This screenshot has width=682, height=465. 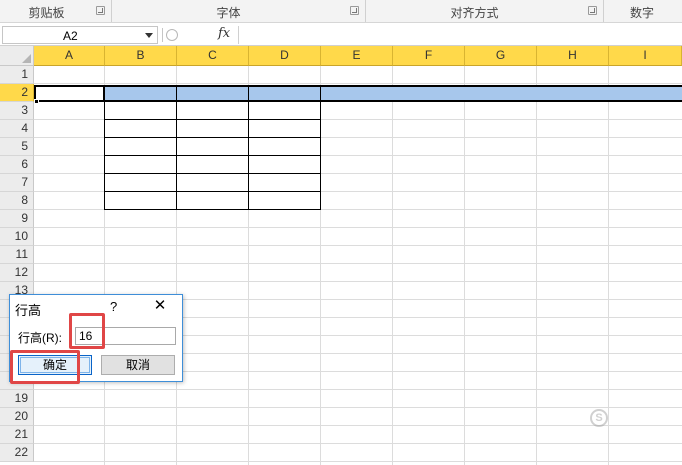 What do you see at coordinates (17, 435) in the screenshot?
I see `row-header-21: 21` at bounding box center [17, 435].